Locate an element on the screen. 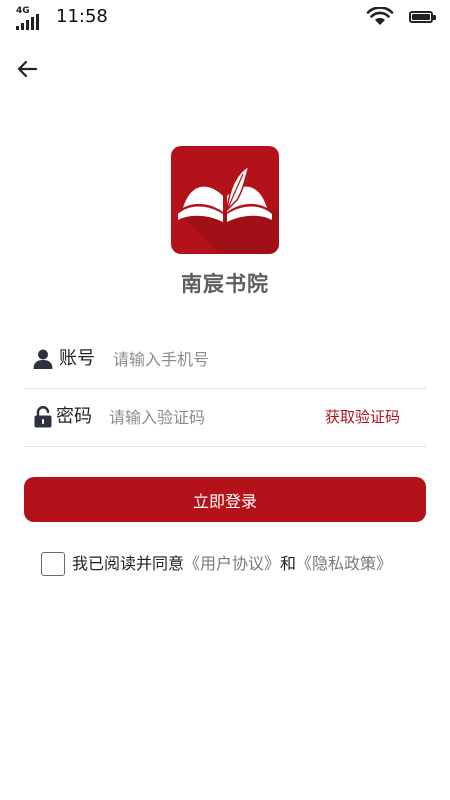 Image resolution: width=450 pixels, height=800 pixels. user-agreement-link: 《用户协议》 is located at coordinates (232, 563).